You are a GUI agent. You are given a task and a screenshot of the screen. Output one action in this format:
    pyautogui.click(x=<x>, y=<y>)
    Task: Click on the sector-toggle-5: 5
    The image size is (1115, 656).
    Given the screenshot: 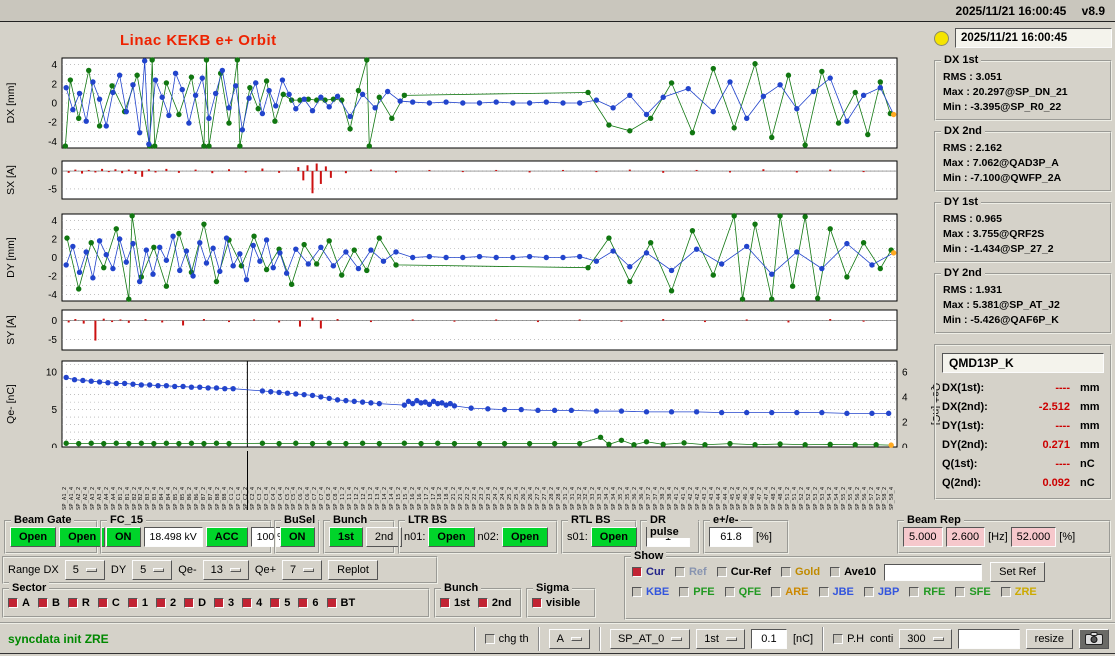 What is the action you would take?
    pyautogui.click(x=280, y=603)
    